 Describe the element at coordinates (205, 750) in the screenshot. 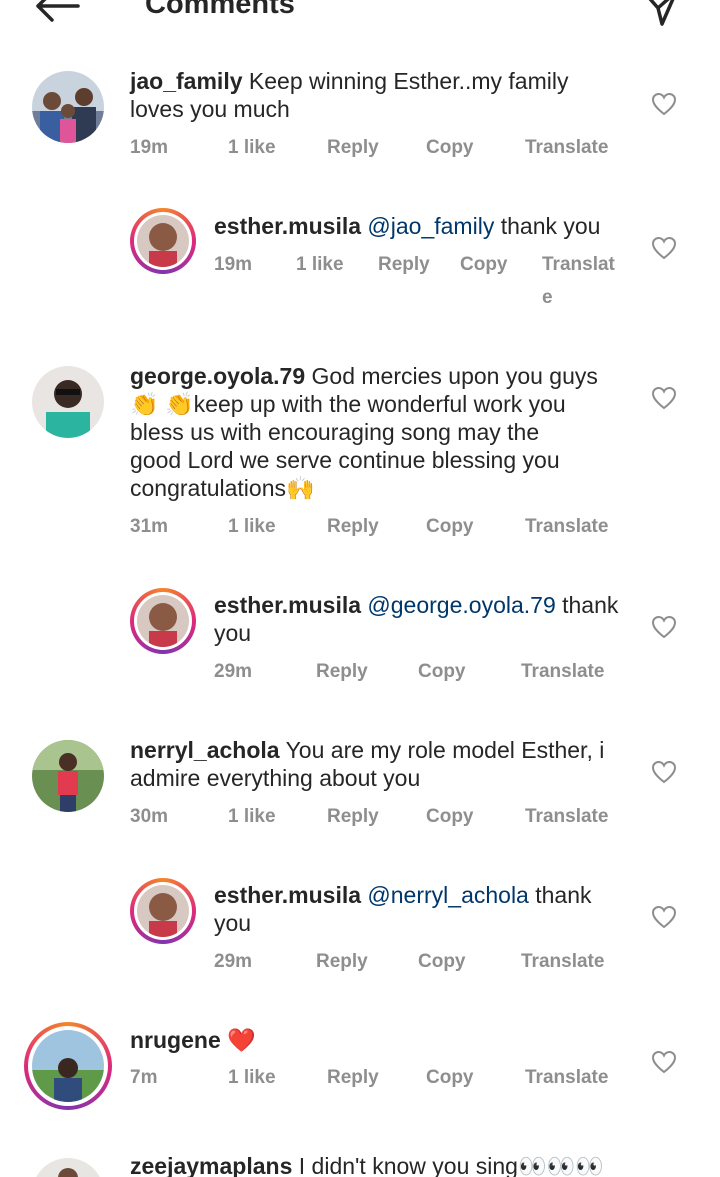

I see `comment-username: nerryl_achola` at that location.